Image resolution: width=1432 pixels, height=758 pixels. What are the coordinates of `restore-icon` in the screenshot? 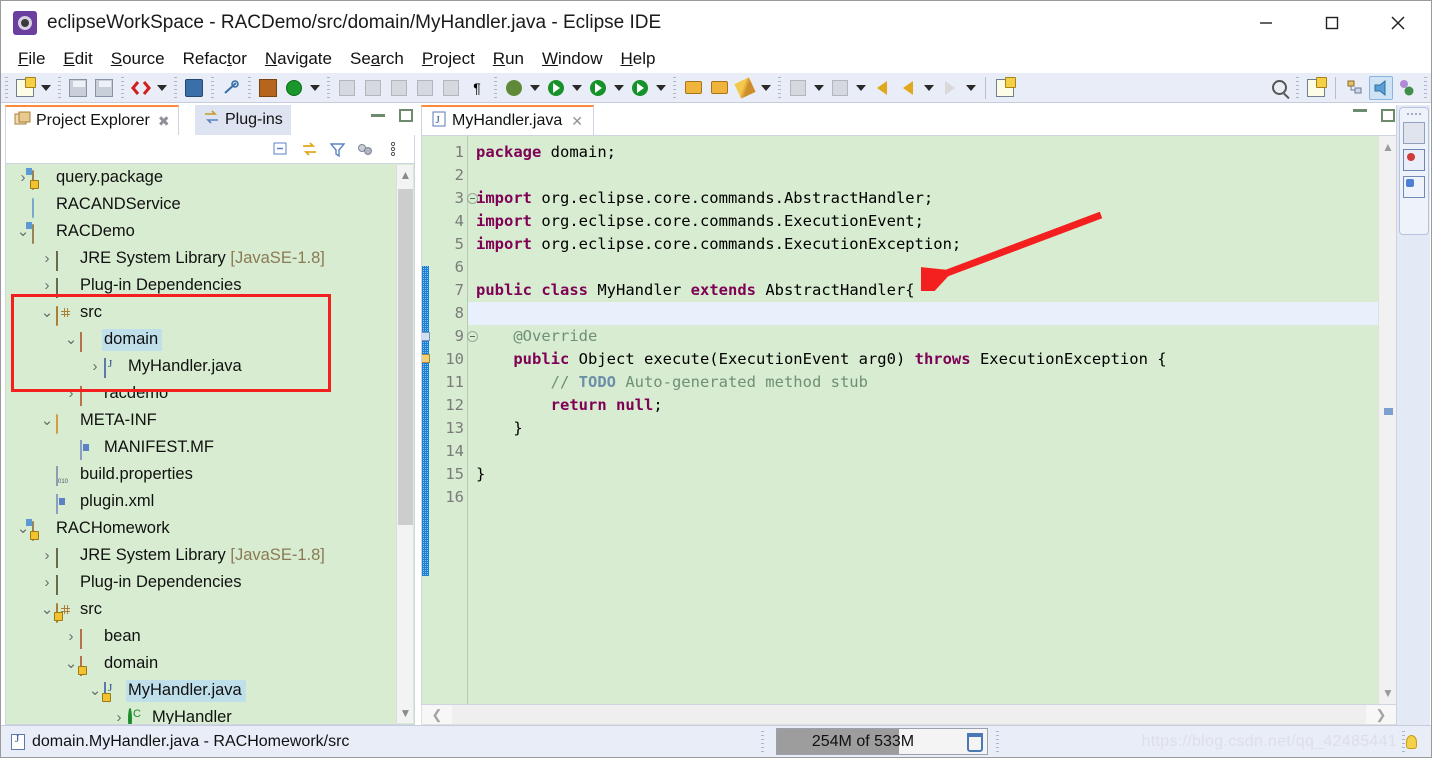 It's located at (1360, 110).